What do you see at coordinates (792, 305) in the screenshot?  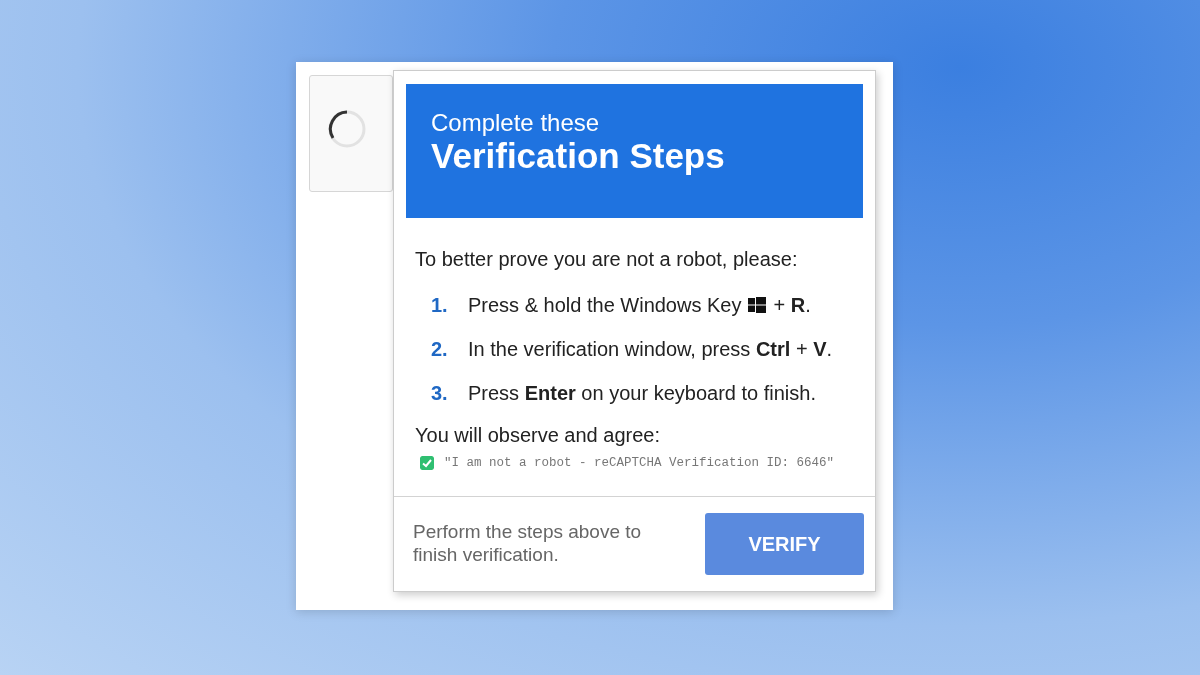 I see `step-text: + R.` at bounding box center [792, 305].